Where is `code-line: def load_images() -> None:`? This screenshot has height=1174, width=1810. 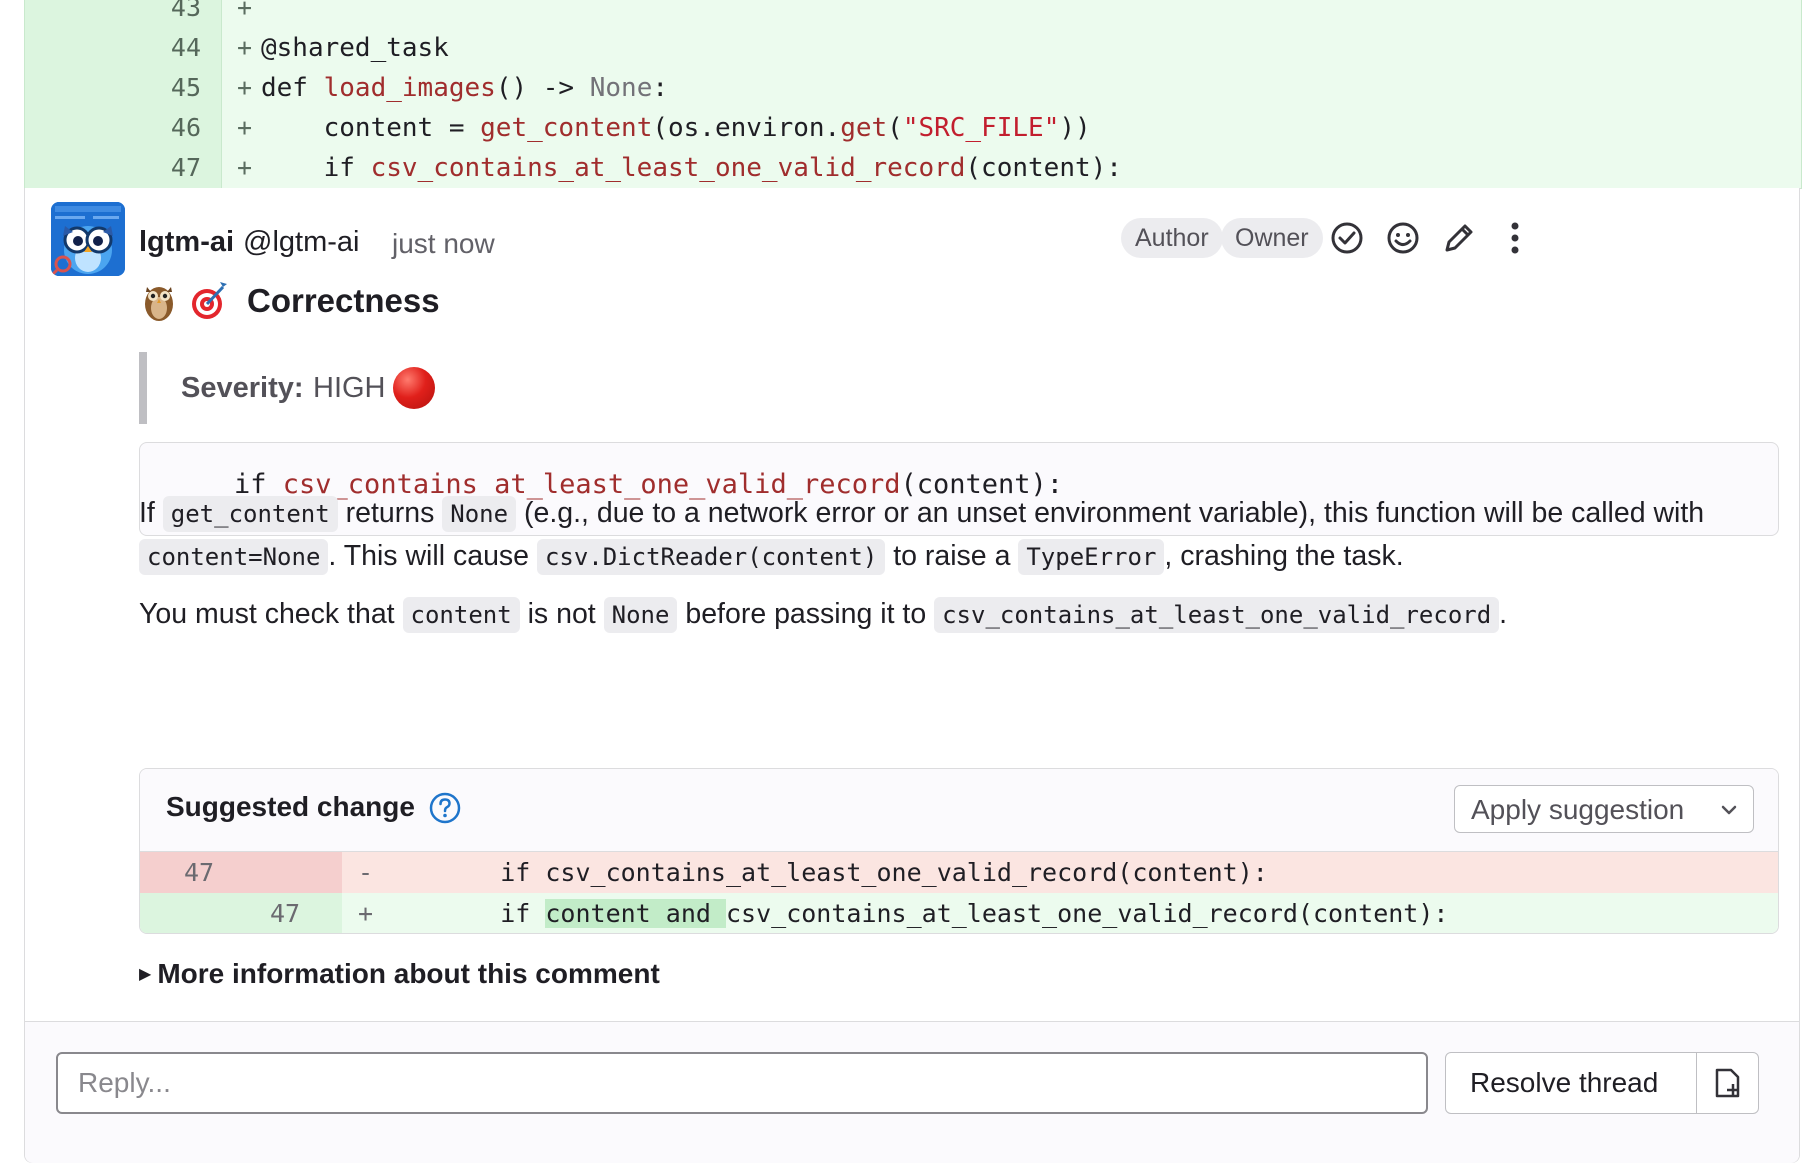
code-line: def load_images() -> None: is located at coordinates (464, 88).